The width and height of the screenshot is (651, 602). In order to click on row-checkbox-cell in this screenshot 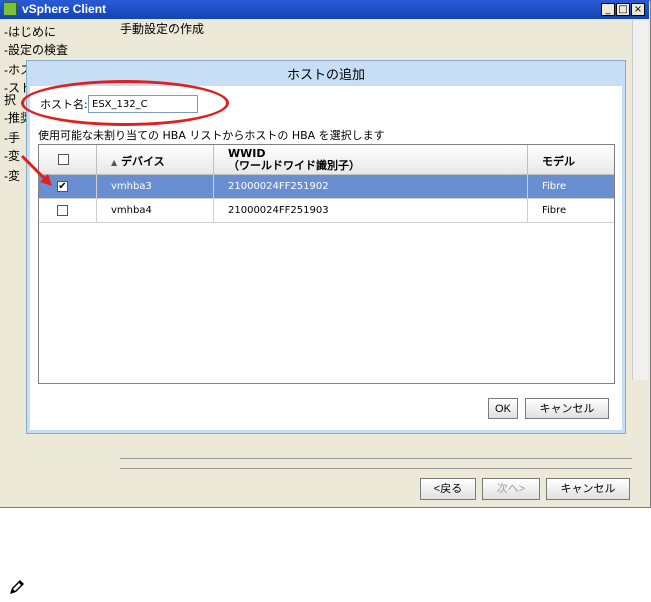, I will do `click(68, 210)`.